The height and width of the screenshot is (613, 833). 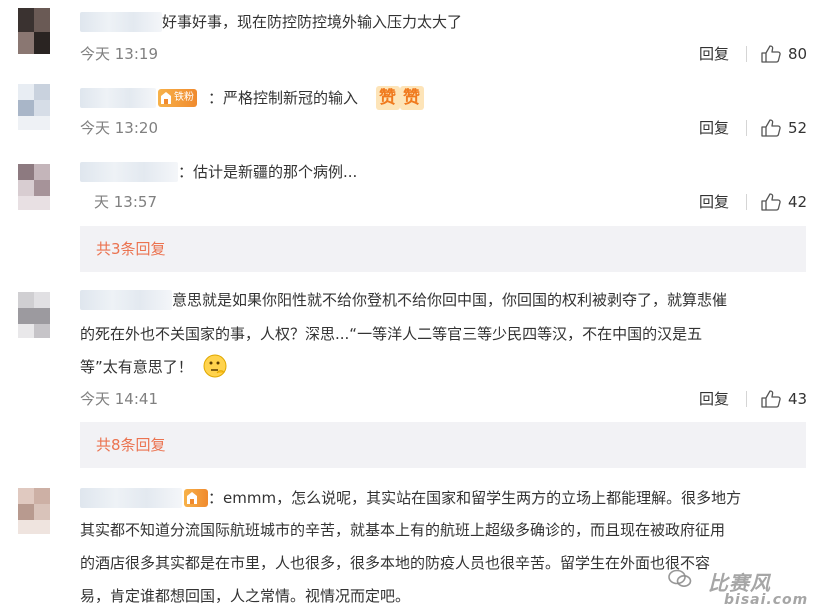 What do you see at coordinates (283, 98) in the screenshot?
I see `comment-text: ：严格控制新冠的输入` at bounding box center [283, 98].